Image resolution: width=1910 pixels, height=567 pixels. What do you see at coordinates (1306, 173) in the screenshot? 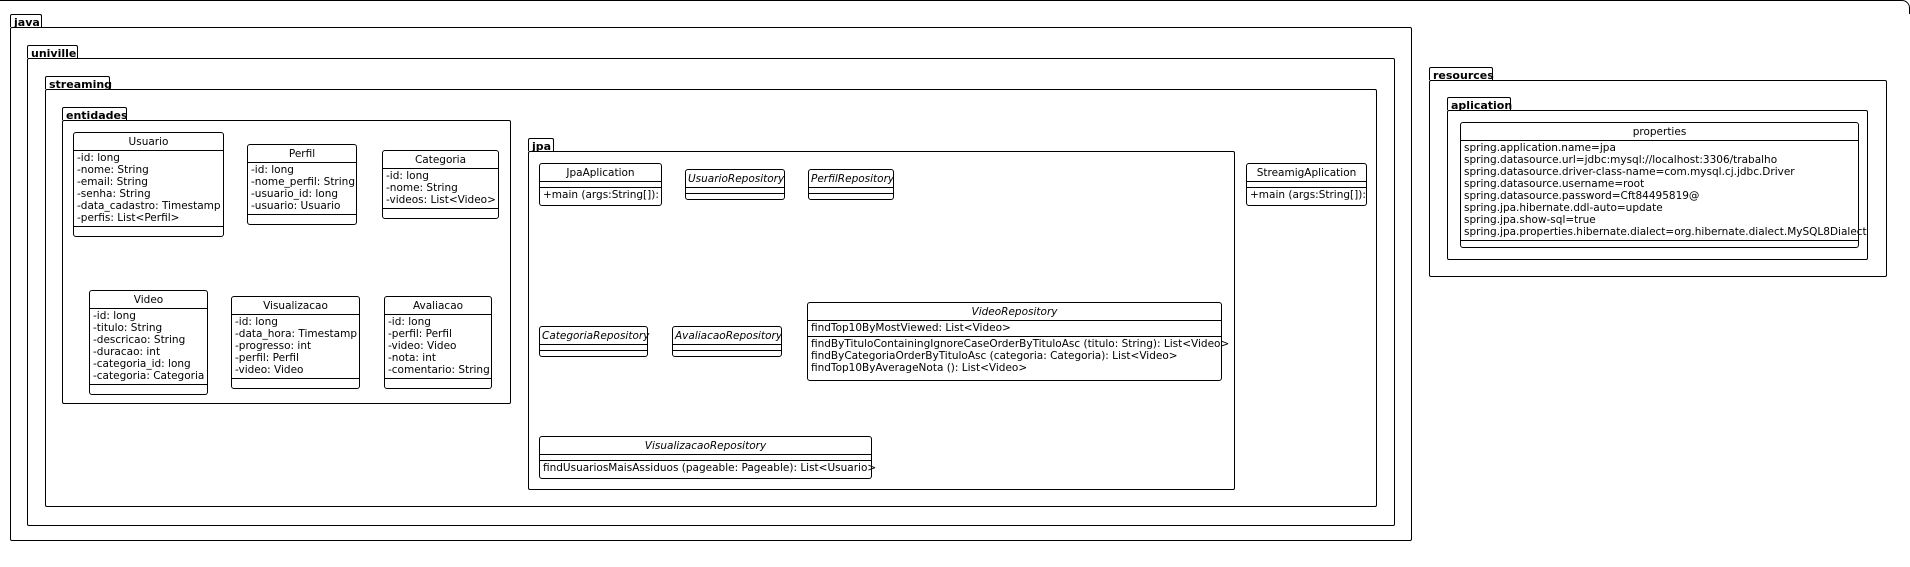
I see `class-title: StreamigAplication` at bounding box center [1306, 173].